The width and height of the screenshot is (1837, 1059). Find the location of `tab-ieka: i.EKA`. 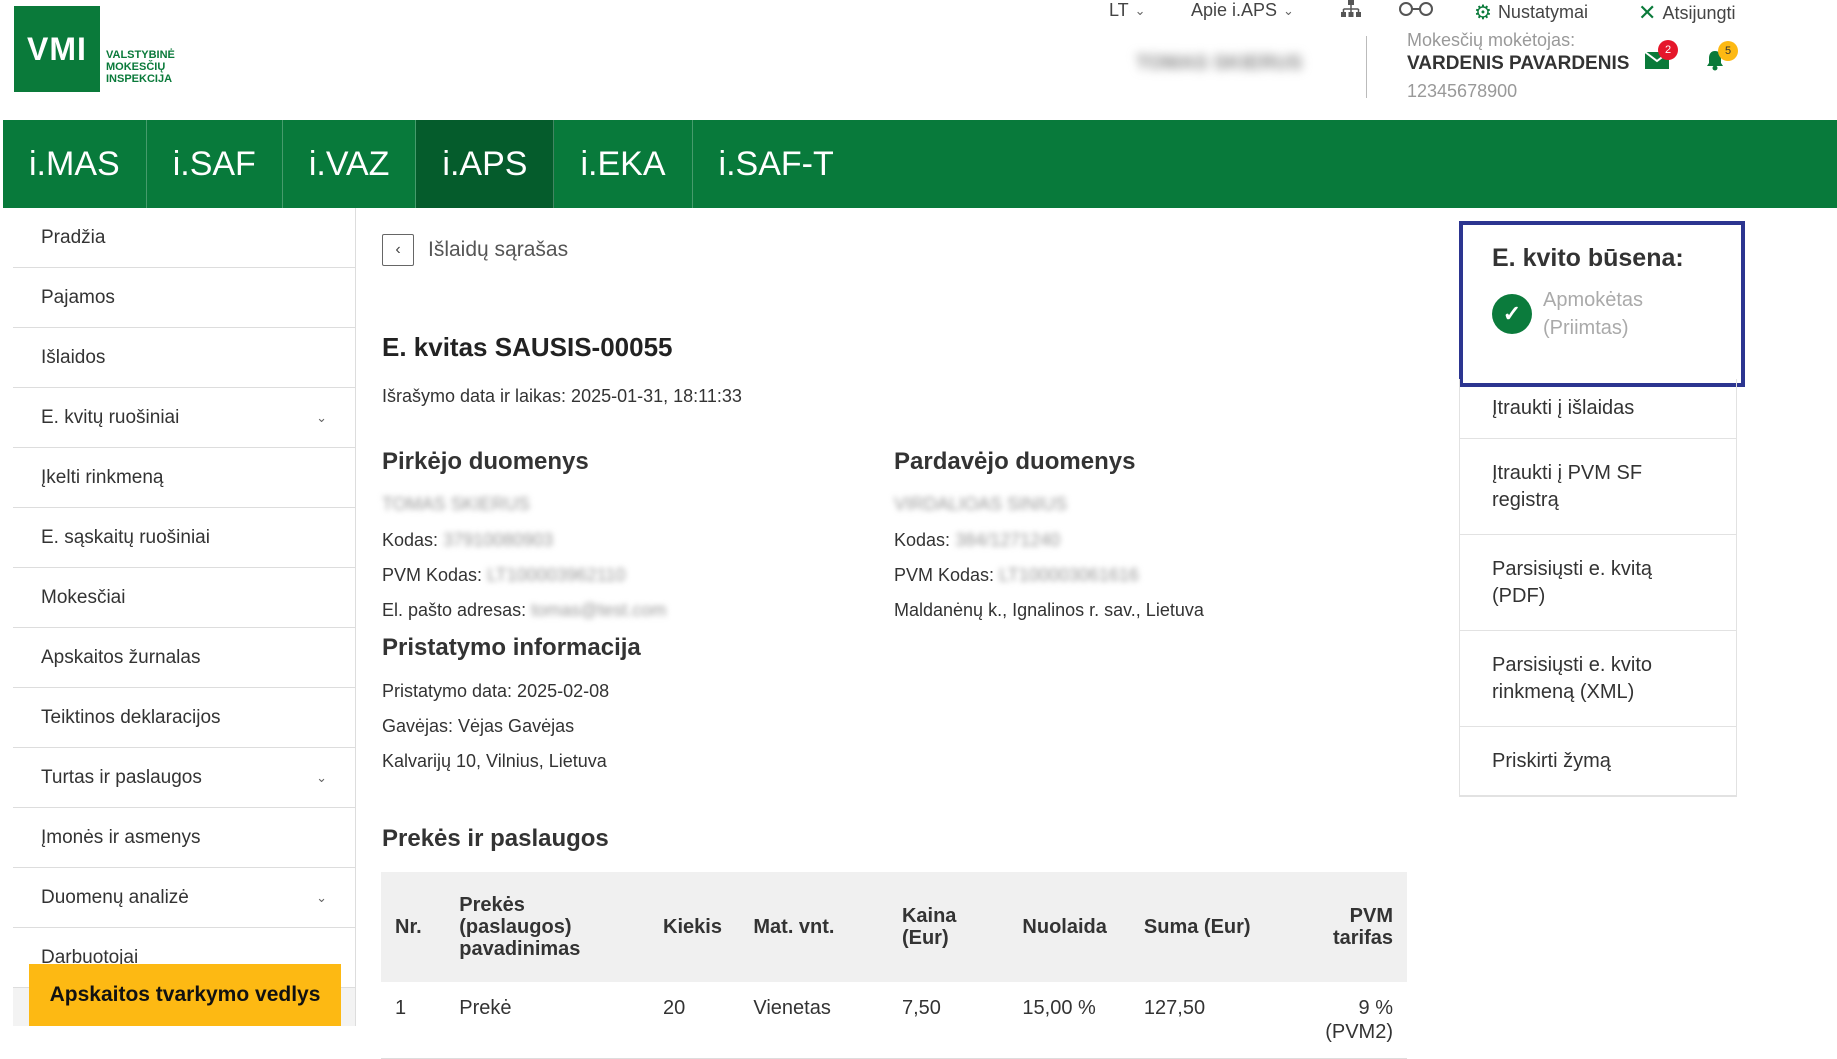

tab-ieka: i.EKA is located at coordinates (623, 164).